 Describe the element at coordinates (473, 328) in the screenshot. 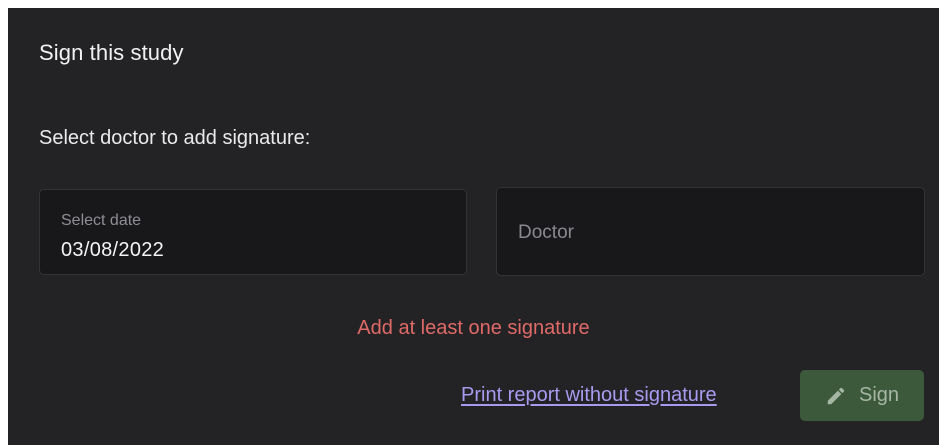

I see `signature-error-message: Add at least one signature` at that location.